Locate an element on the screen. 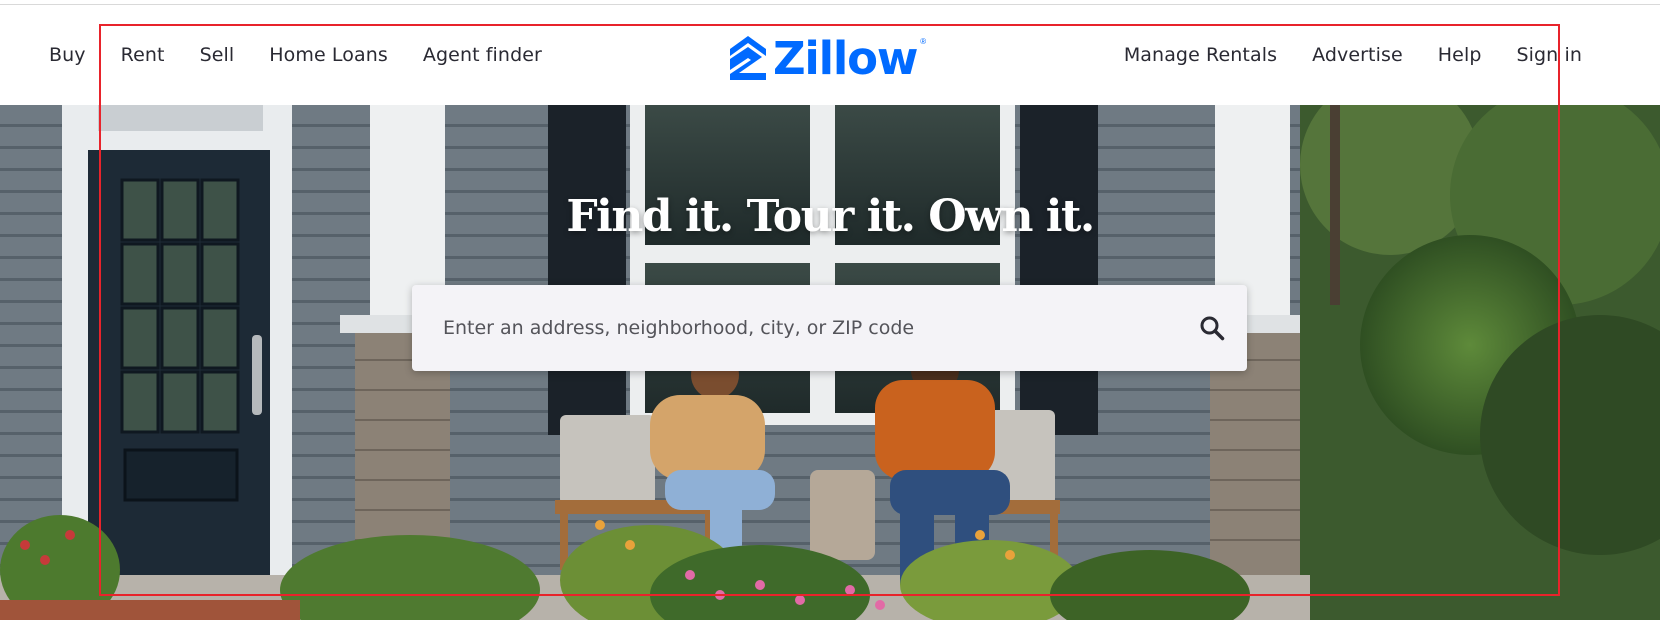 This screenshot has width=1660, height=620. primary-nav: Buy Rent Sell Home Loans Agent finder is located at coordinates (295, 55).